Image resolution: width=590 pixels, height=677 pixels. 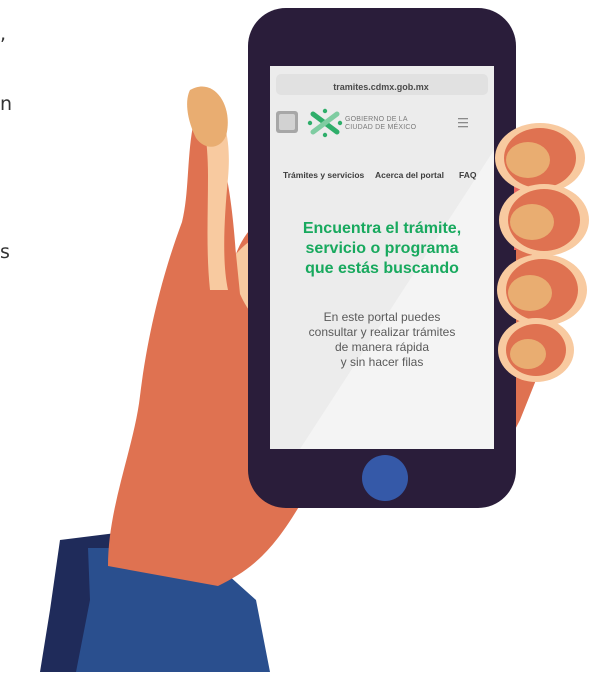 I want to click on subtitle-line-1: En este portal puedes, so click(x=382, y=317).